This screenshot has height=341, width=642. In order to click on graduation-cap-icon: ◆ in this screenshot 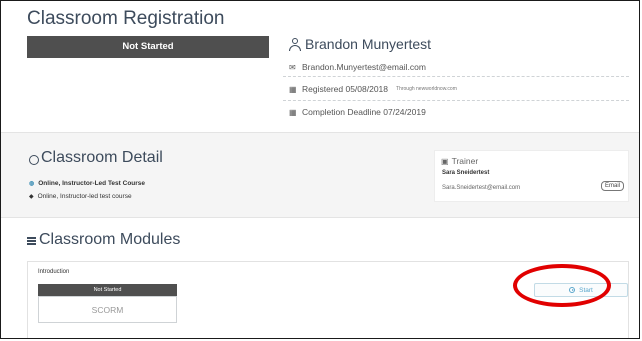, I will do `click(31, 197)`.